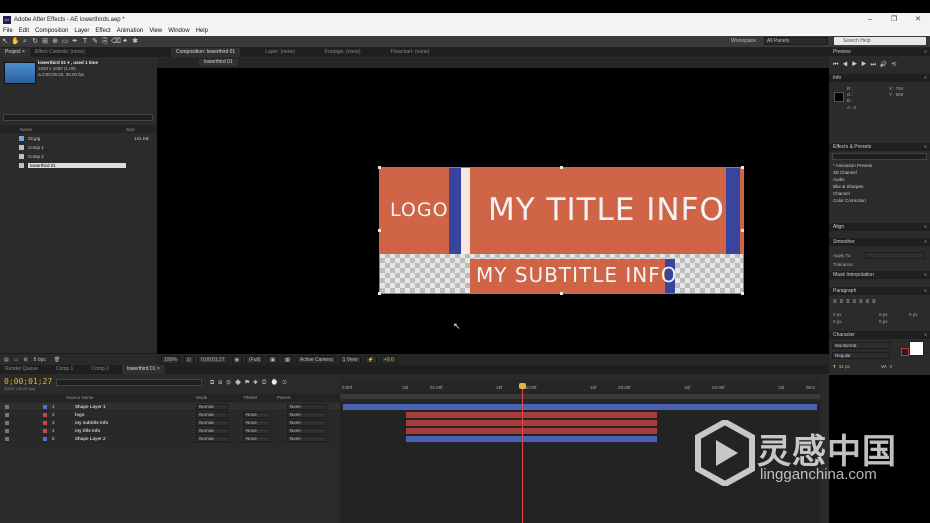 The height and width of the screenshot is (523, 930). I want to click on close-button: ✕, so click(918, 19).